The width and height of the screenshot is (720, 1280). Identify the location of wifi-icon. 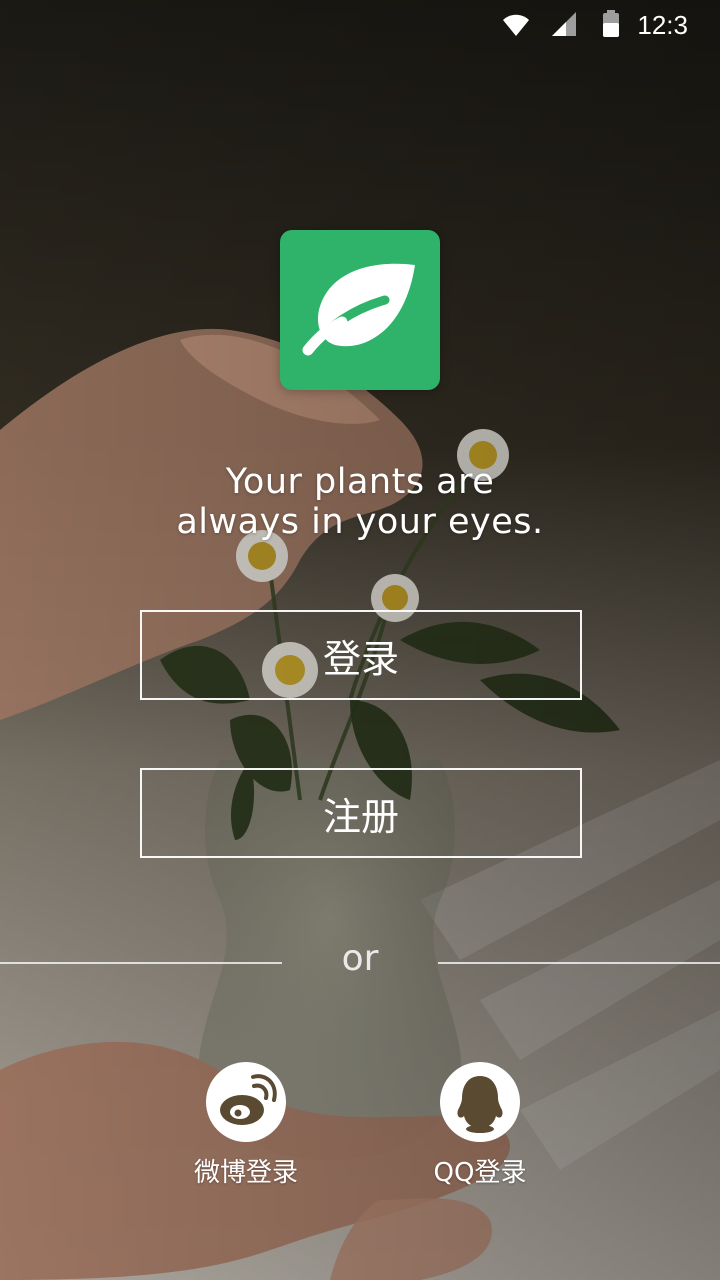
(516, 26).